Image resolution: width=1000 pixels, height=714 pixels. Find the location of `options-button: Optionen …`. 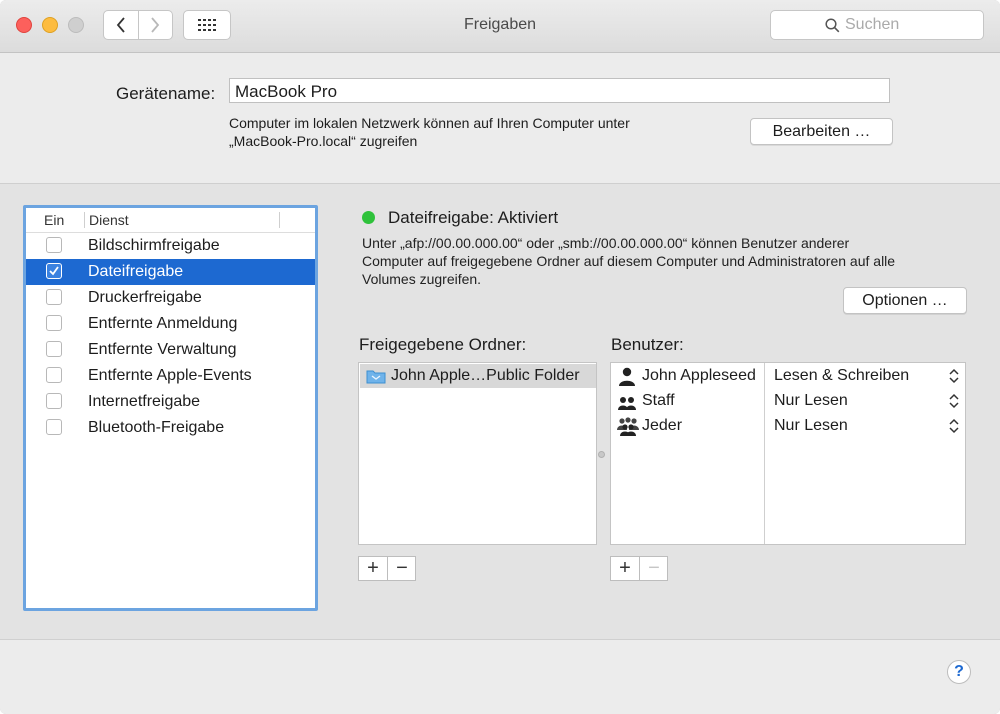

options-button: Optionen … is located at coordinates (905, 300).